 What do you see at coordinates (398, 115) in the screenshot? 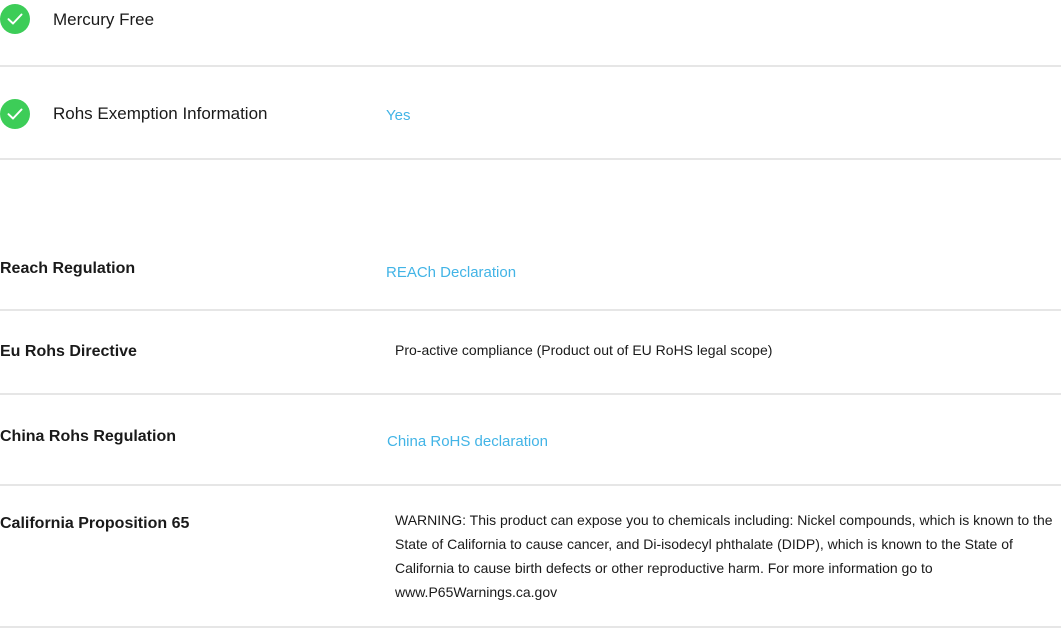
I see `rohs-exemption-value-link: Yes` at bounding box center [398, 115].